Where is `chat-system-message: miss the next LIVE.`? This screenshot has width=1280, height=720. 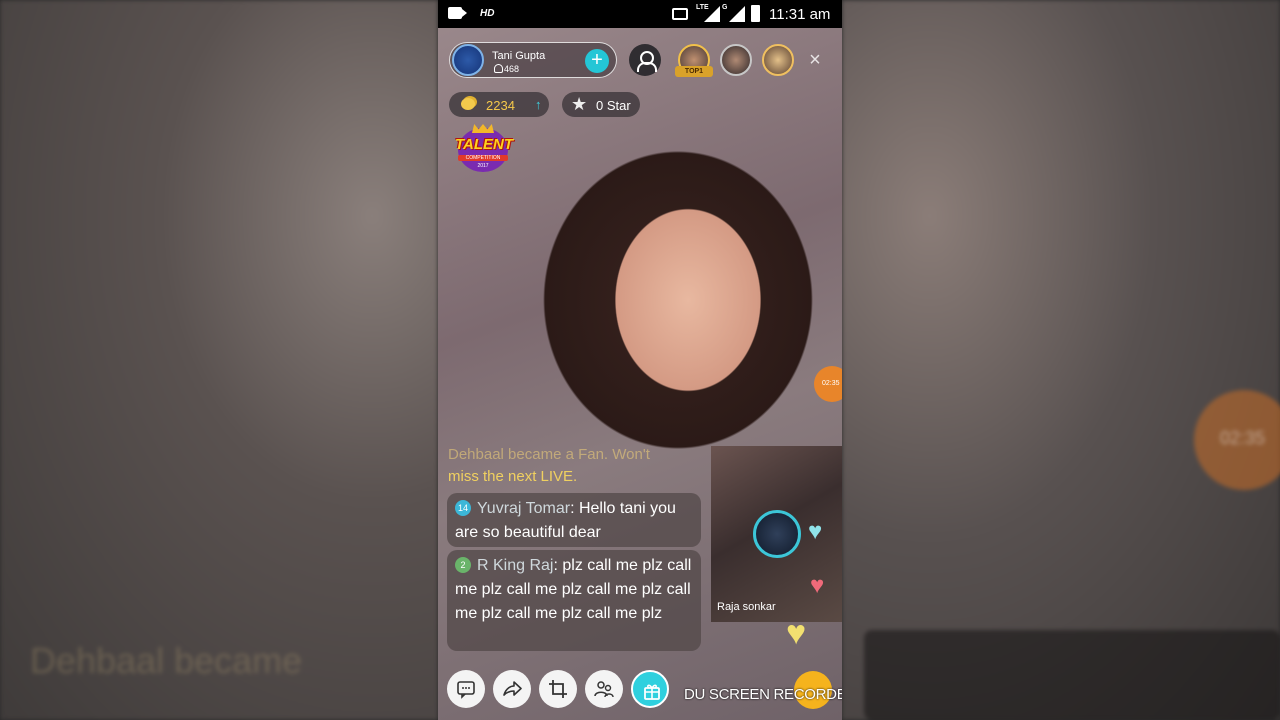 chat-system-message: miss the next LIVE. is located at coordinates (513, 476).